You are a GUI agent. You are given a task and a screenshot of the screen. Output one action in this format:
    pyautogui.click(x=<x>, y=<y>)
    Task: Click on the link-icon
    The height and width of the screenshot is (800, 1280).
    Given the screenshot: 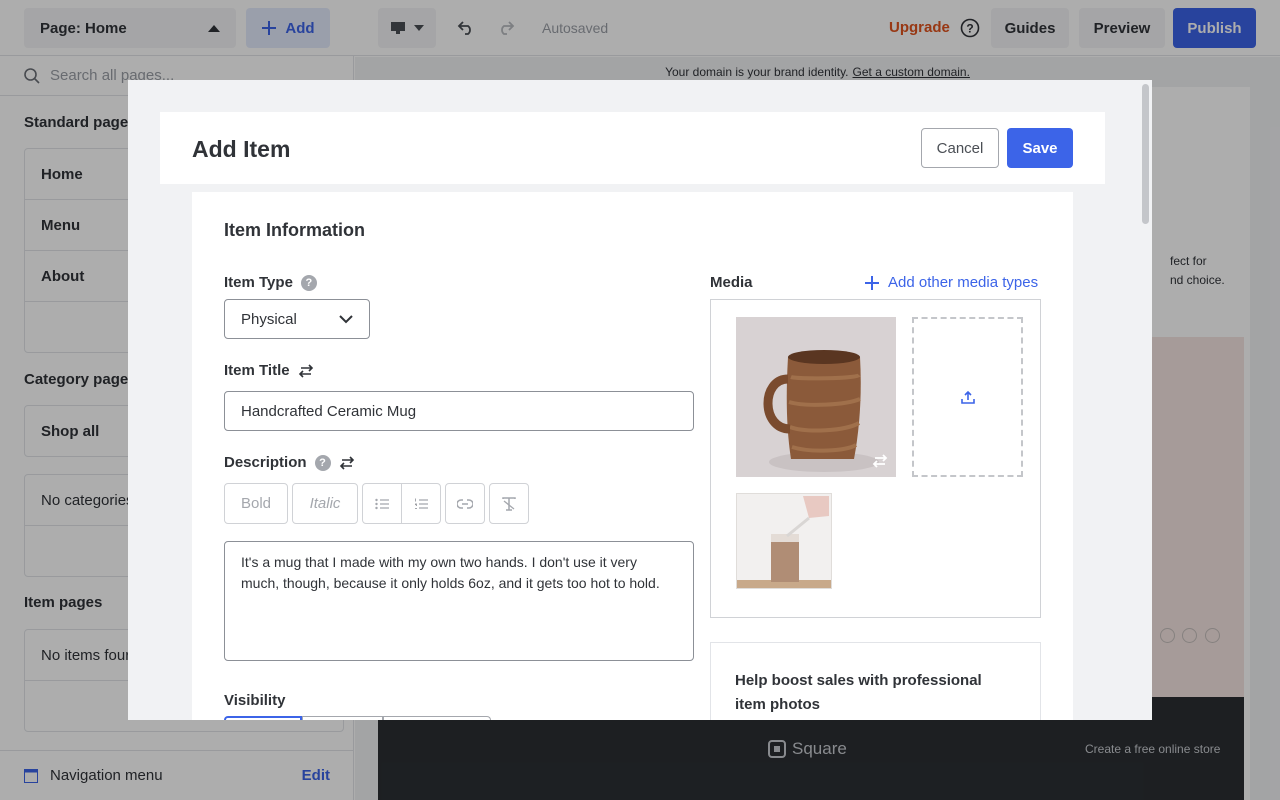 What is the action you would take?
    pyautogui.click(x=465, y=503)
    